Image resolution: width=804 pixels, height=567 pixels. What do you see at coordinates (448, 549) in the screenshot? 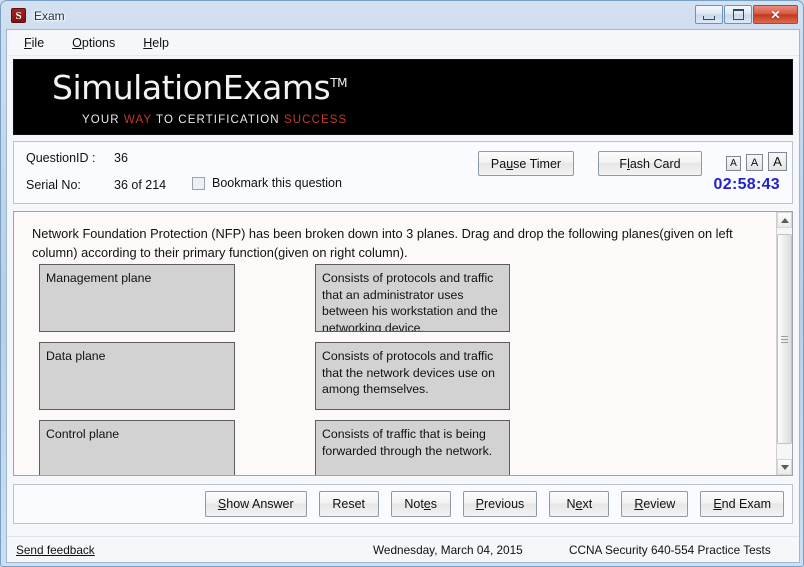
I see `status-date: Wednesday, March 04, 2015` at bounding box center [448, 549].